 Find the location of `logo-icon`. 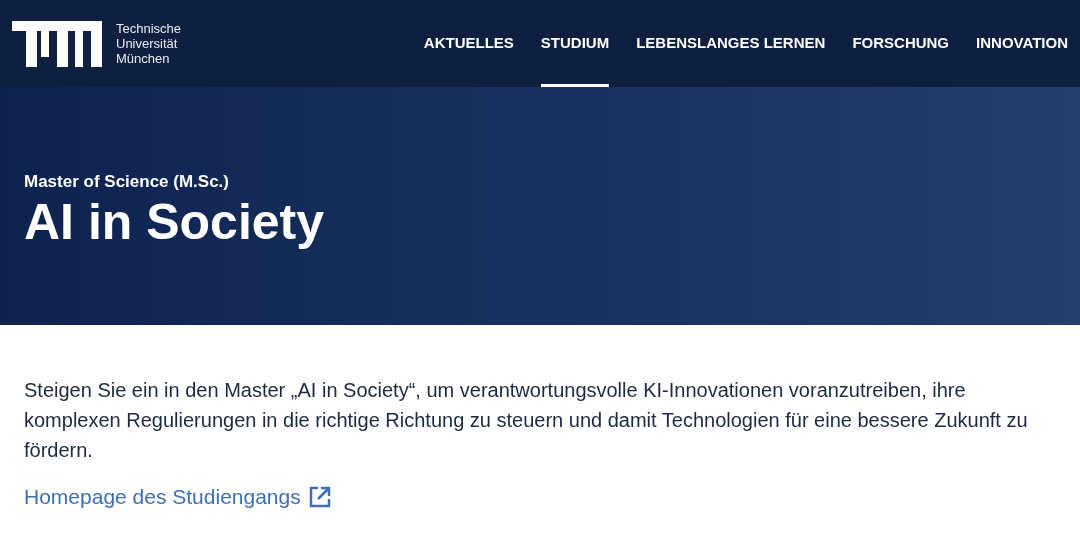

logo-icon is located at coordinates (57, 43).